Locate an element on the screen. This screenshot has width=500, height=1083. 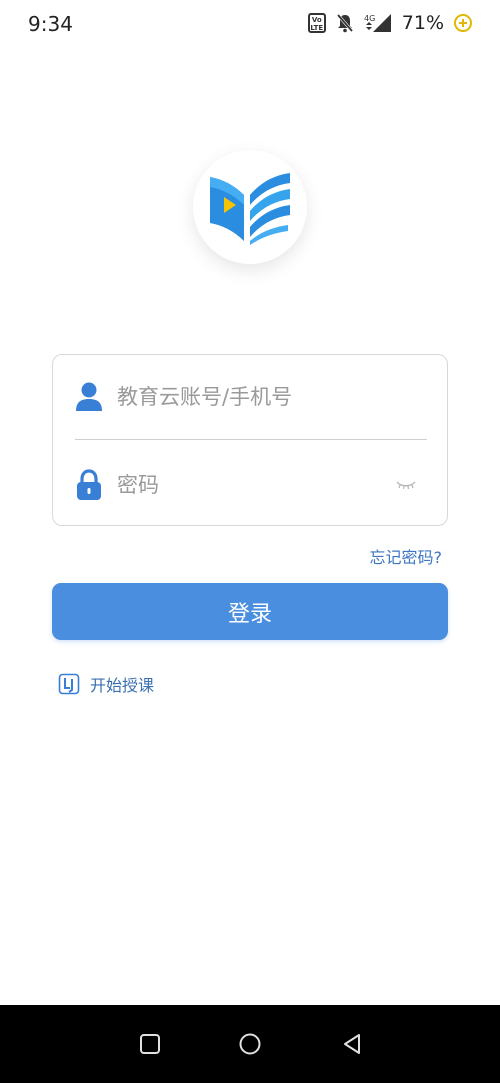
field-divider is located at coordinates (251, 439).